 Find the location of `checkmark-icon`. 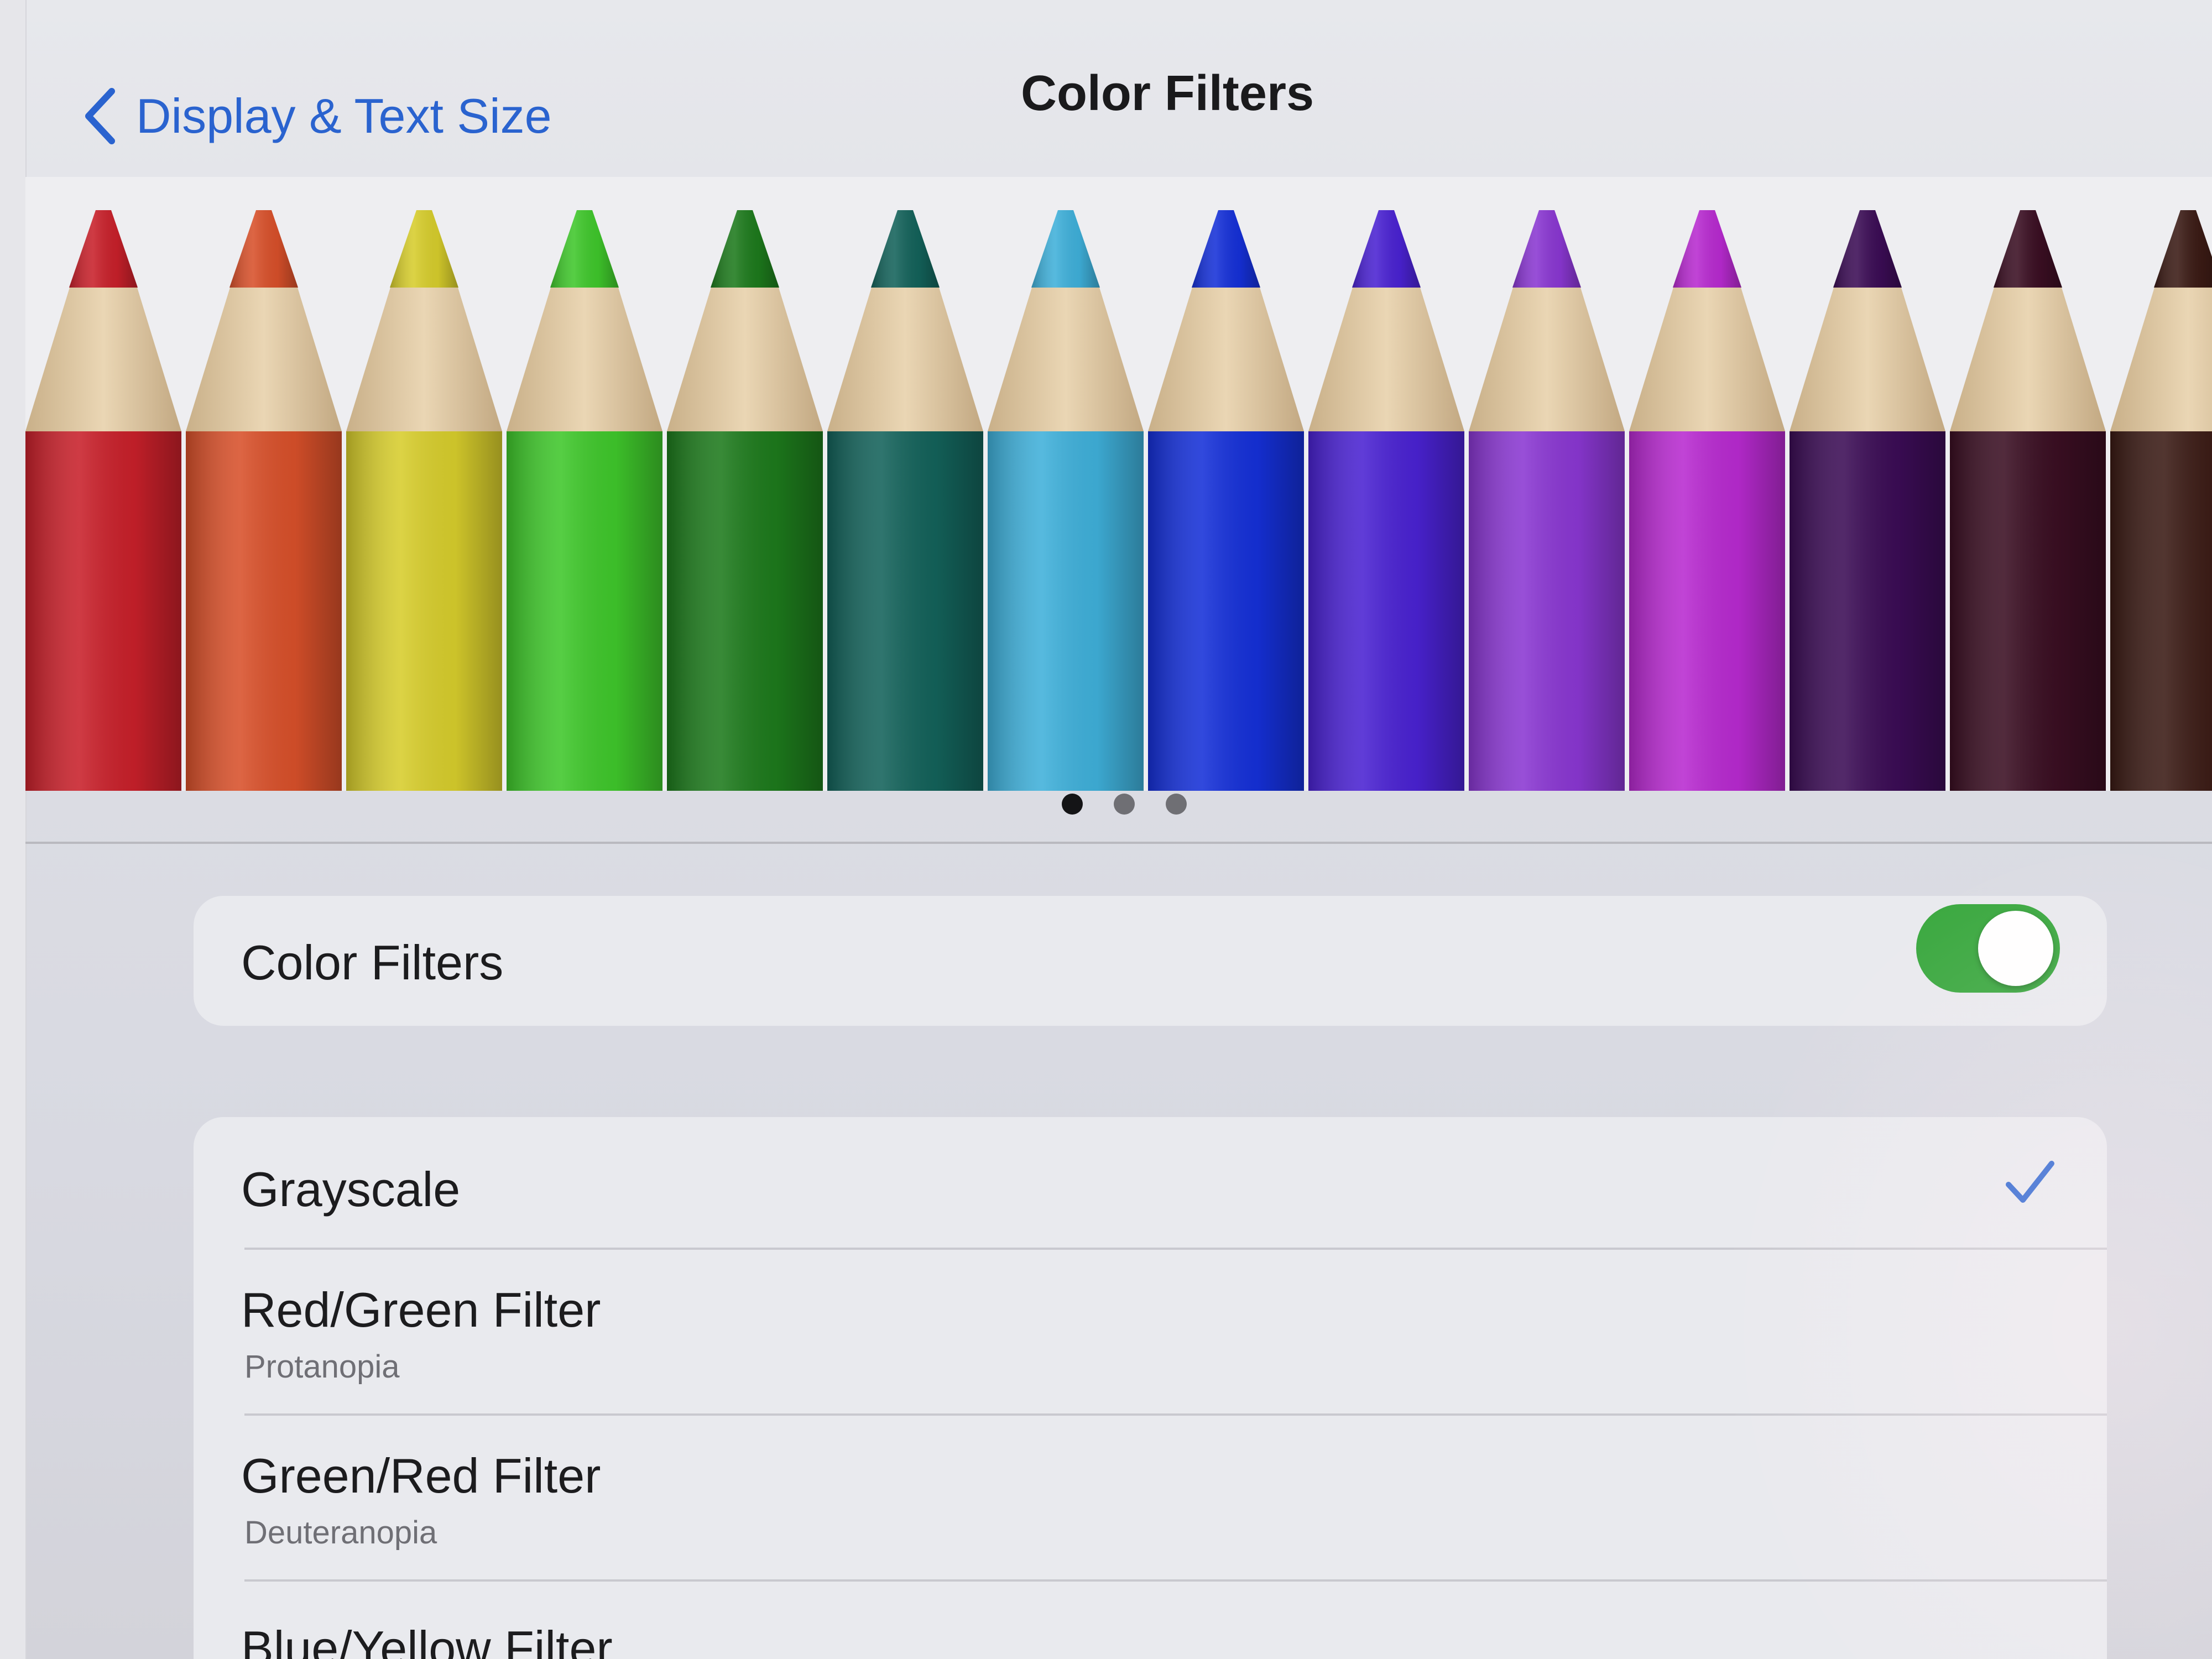

checkmark-icon is located at coordinates (2030, 1182).